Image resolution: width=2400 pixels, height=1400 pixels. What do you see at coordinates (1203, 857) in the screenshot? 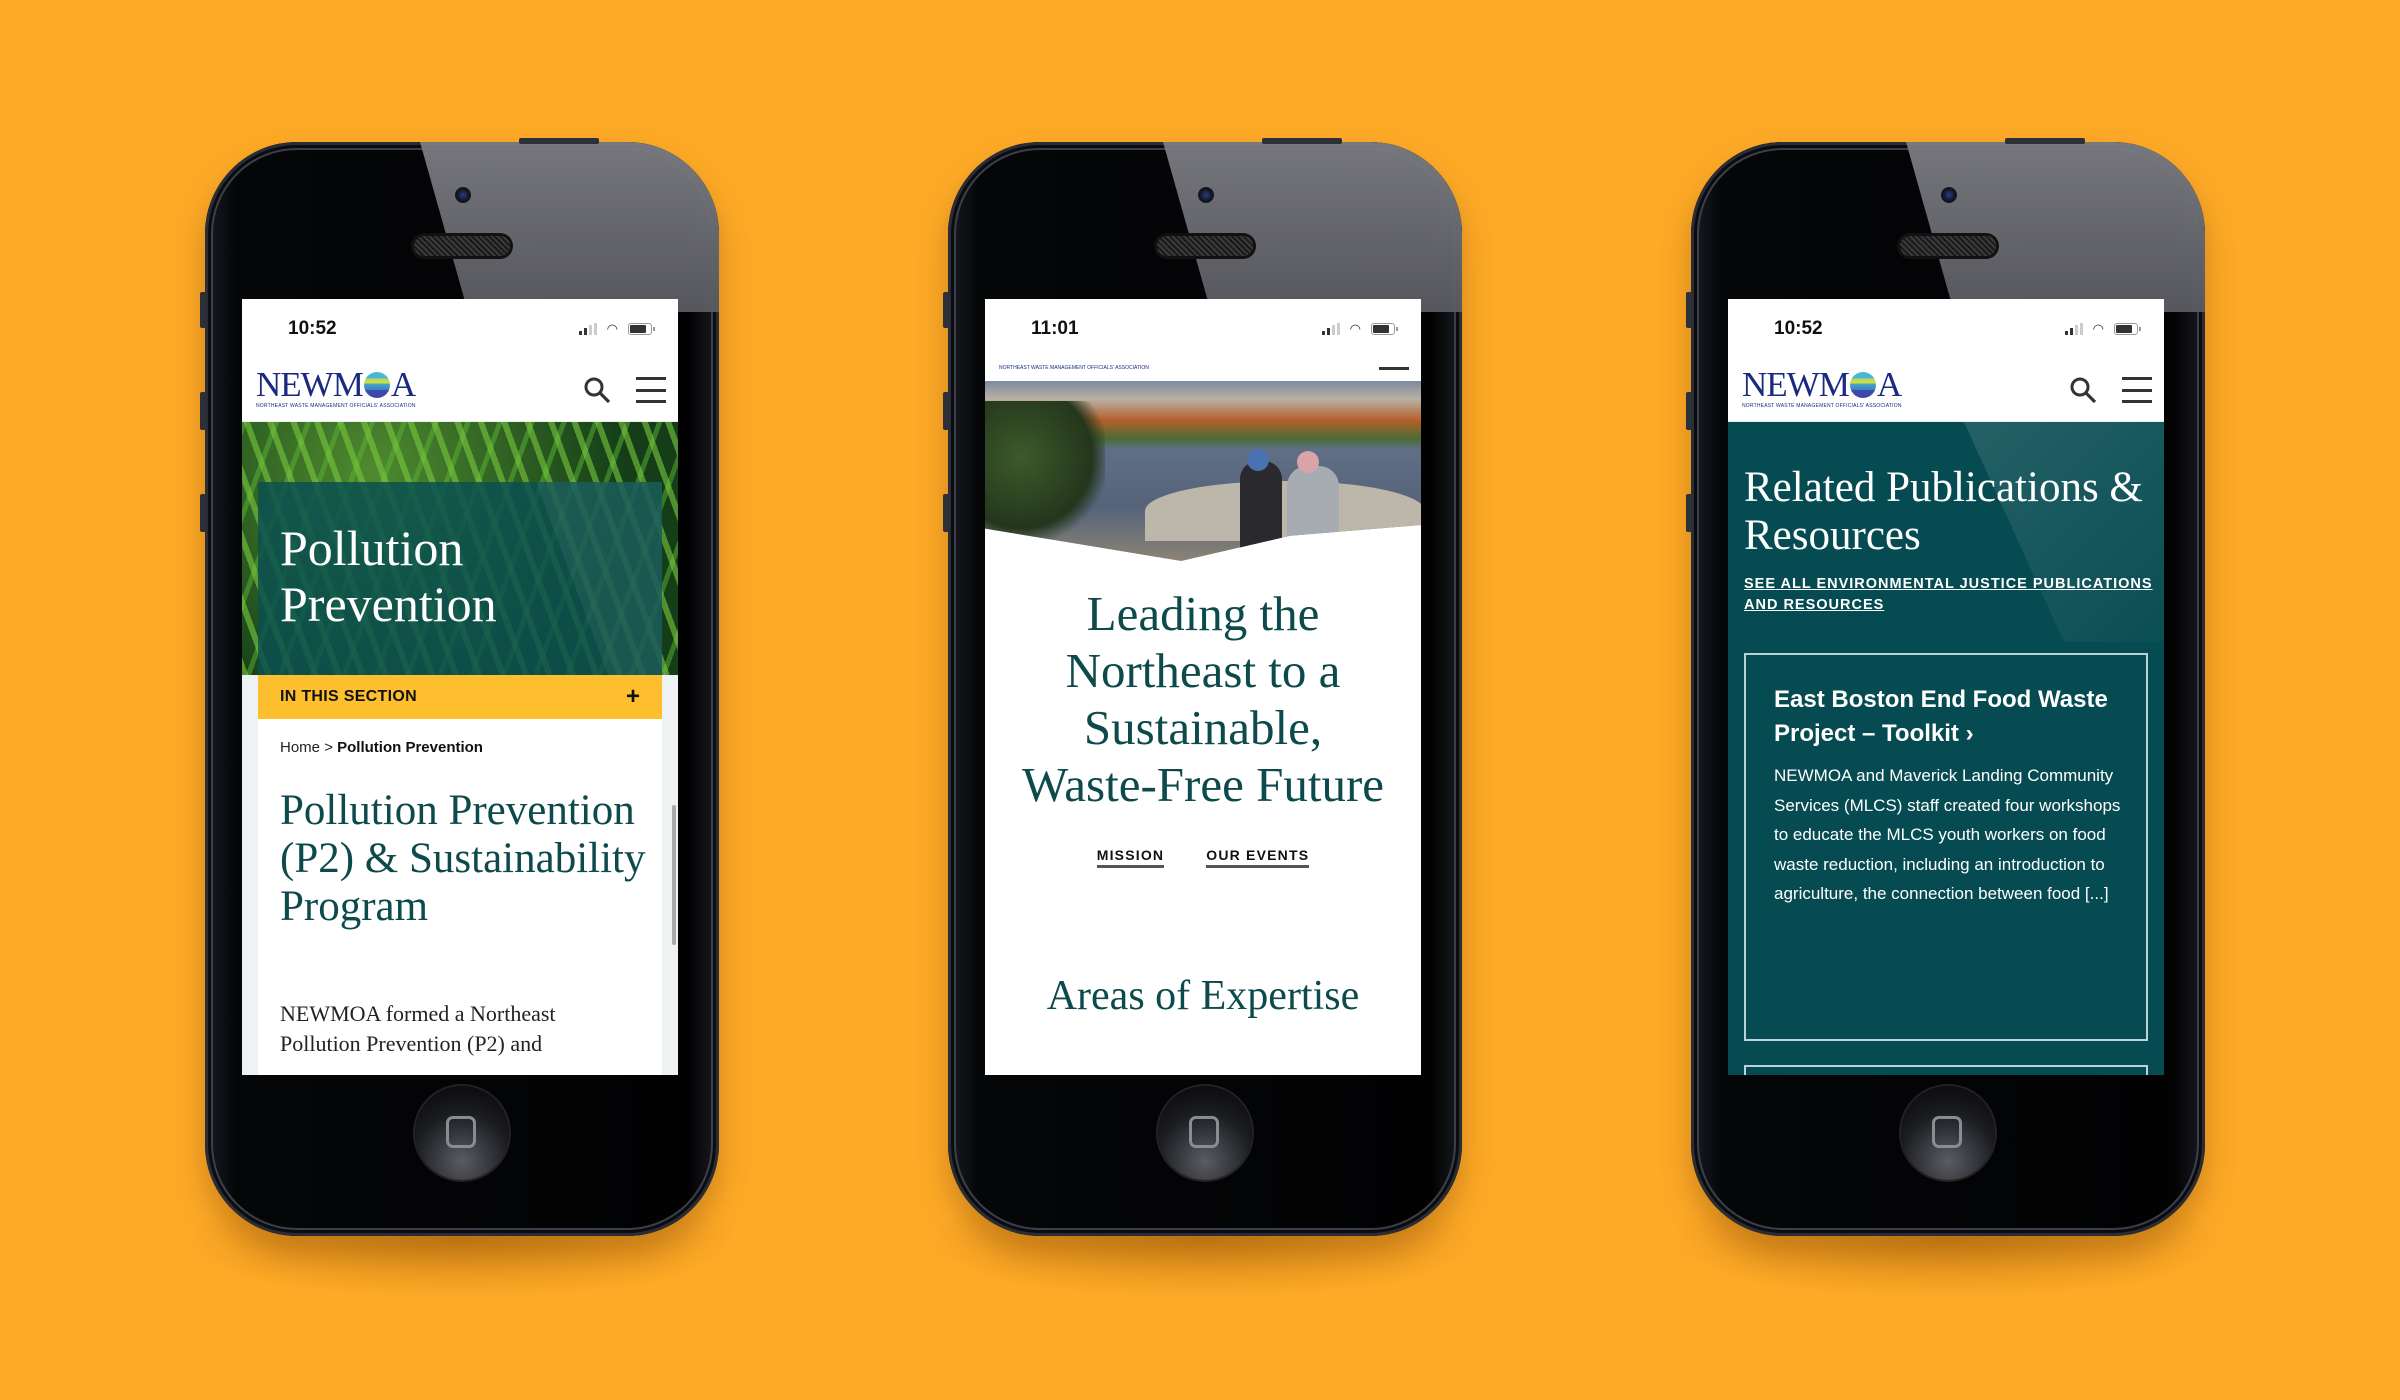
I see `hero-links: MISSION OUR EVENTS` at bounding box center [1203, 857].